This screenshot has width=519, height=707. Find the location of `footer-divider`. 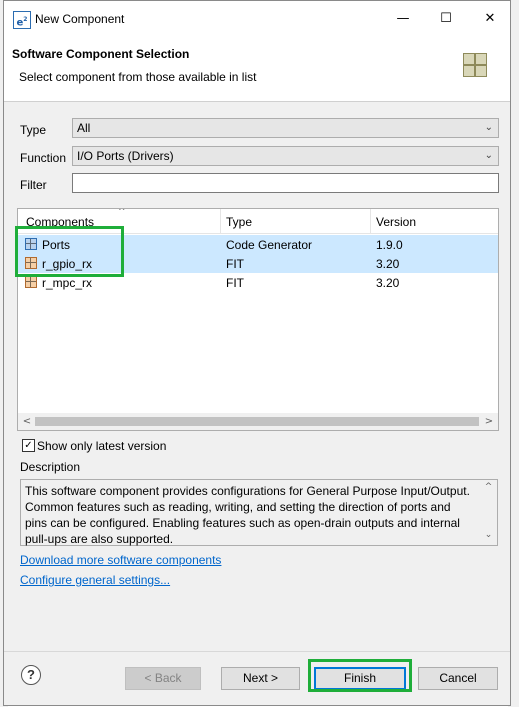

footer-divider is located at coordinates (257, 651).